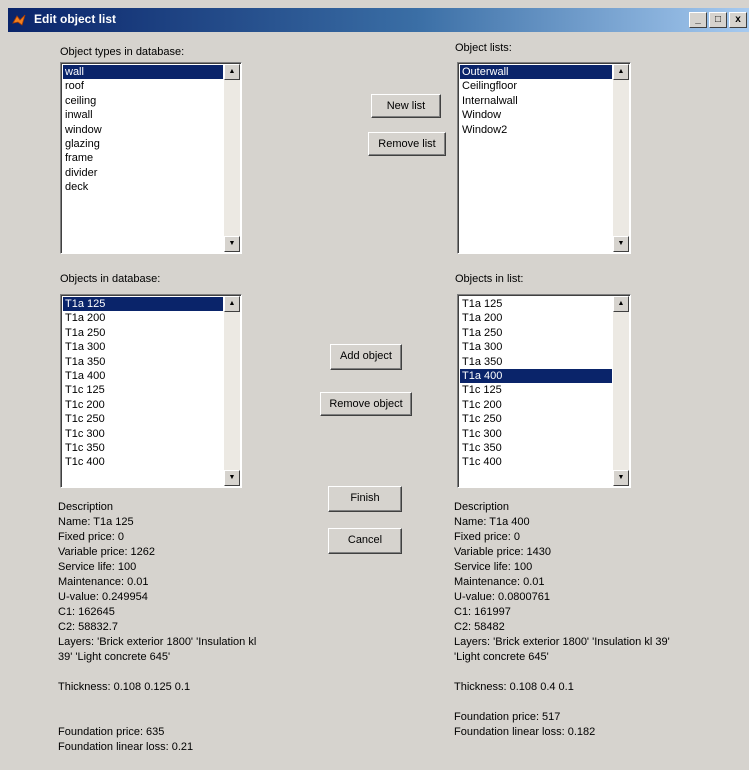 This screenshot has height=770, width=749. What do you see at coordinates (536, 462) in the screenshot?
I see `object-in-list-item: T1c 400` at bounding box center [536, 462].